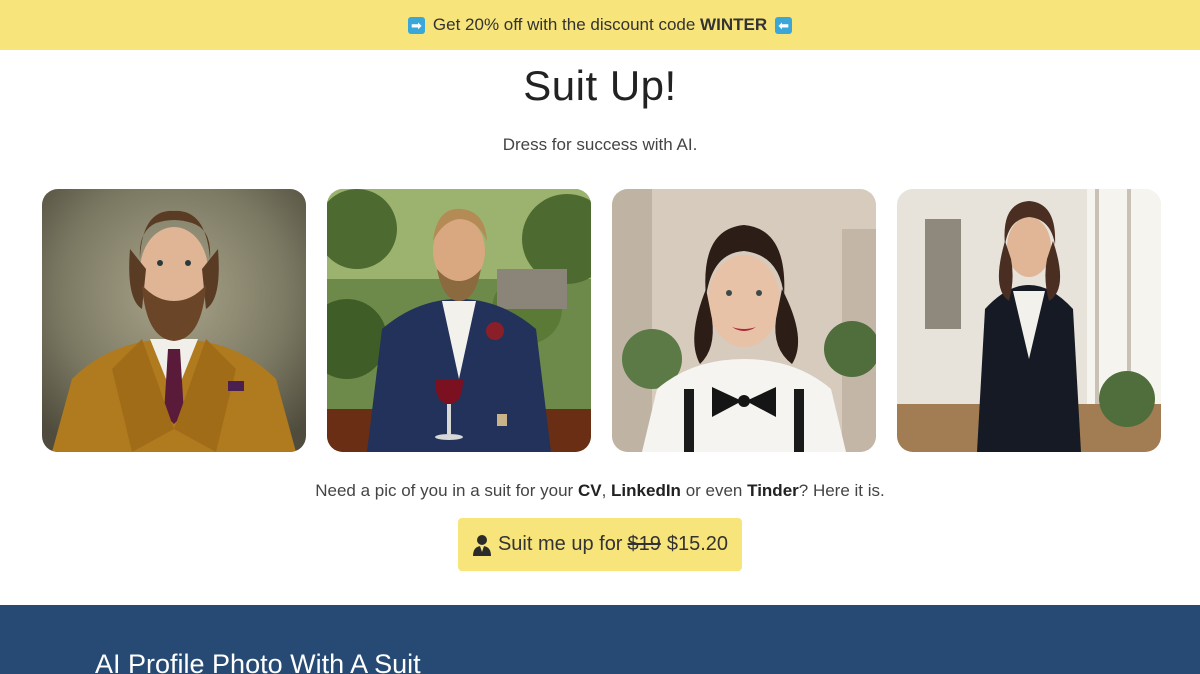  What do you see at coordinates (784, 25) in the screenshot?
I see `left-arrow-icon: ⬅` at bounding box center [784, 25].